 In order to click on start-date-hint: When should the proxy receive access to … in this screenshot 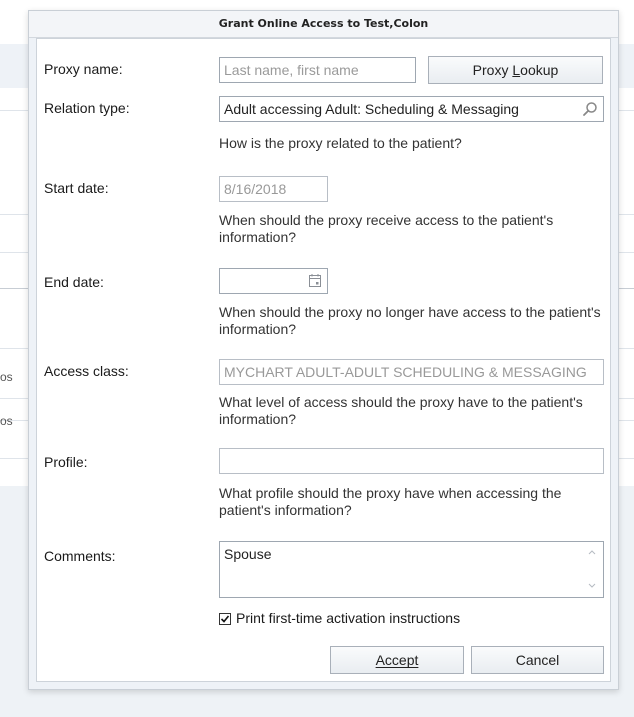, I will do `click(386, 228)`.